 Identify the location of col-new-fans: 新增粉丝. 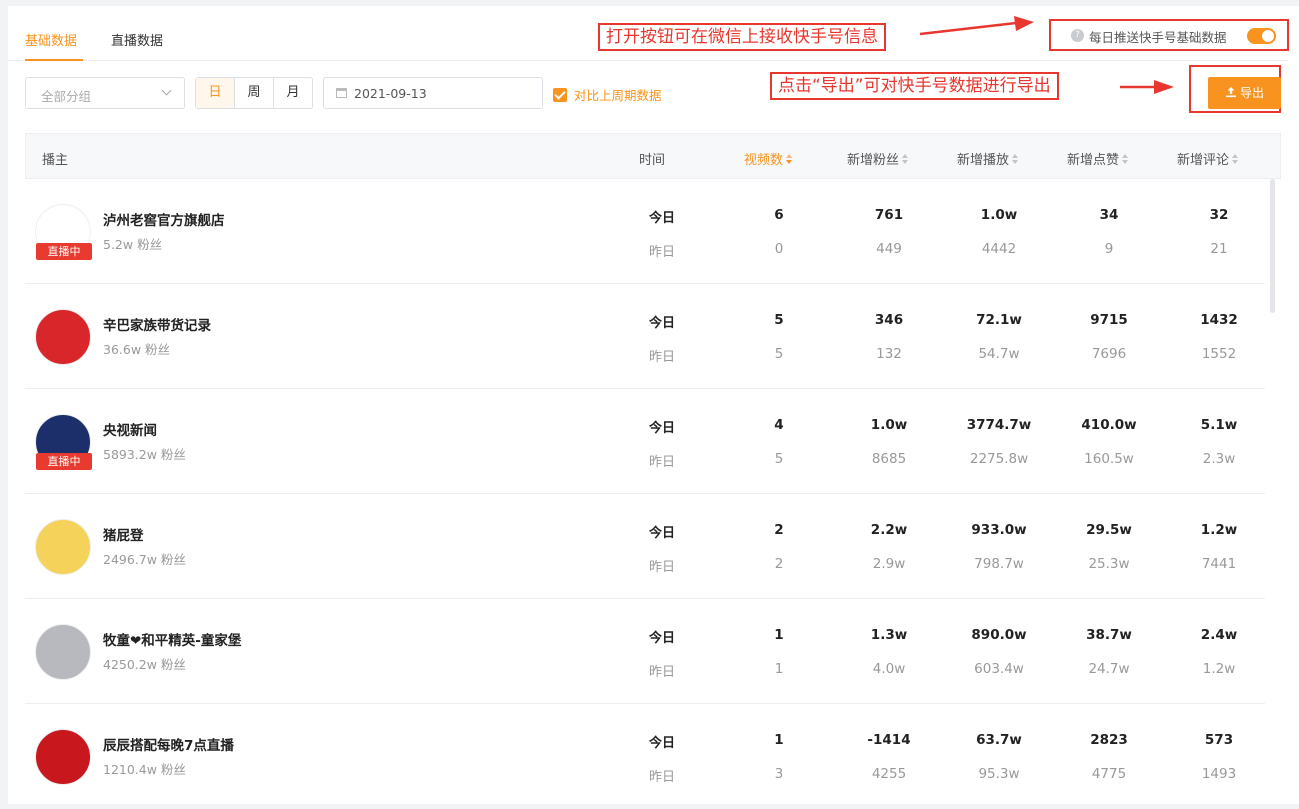
(878, 158).